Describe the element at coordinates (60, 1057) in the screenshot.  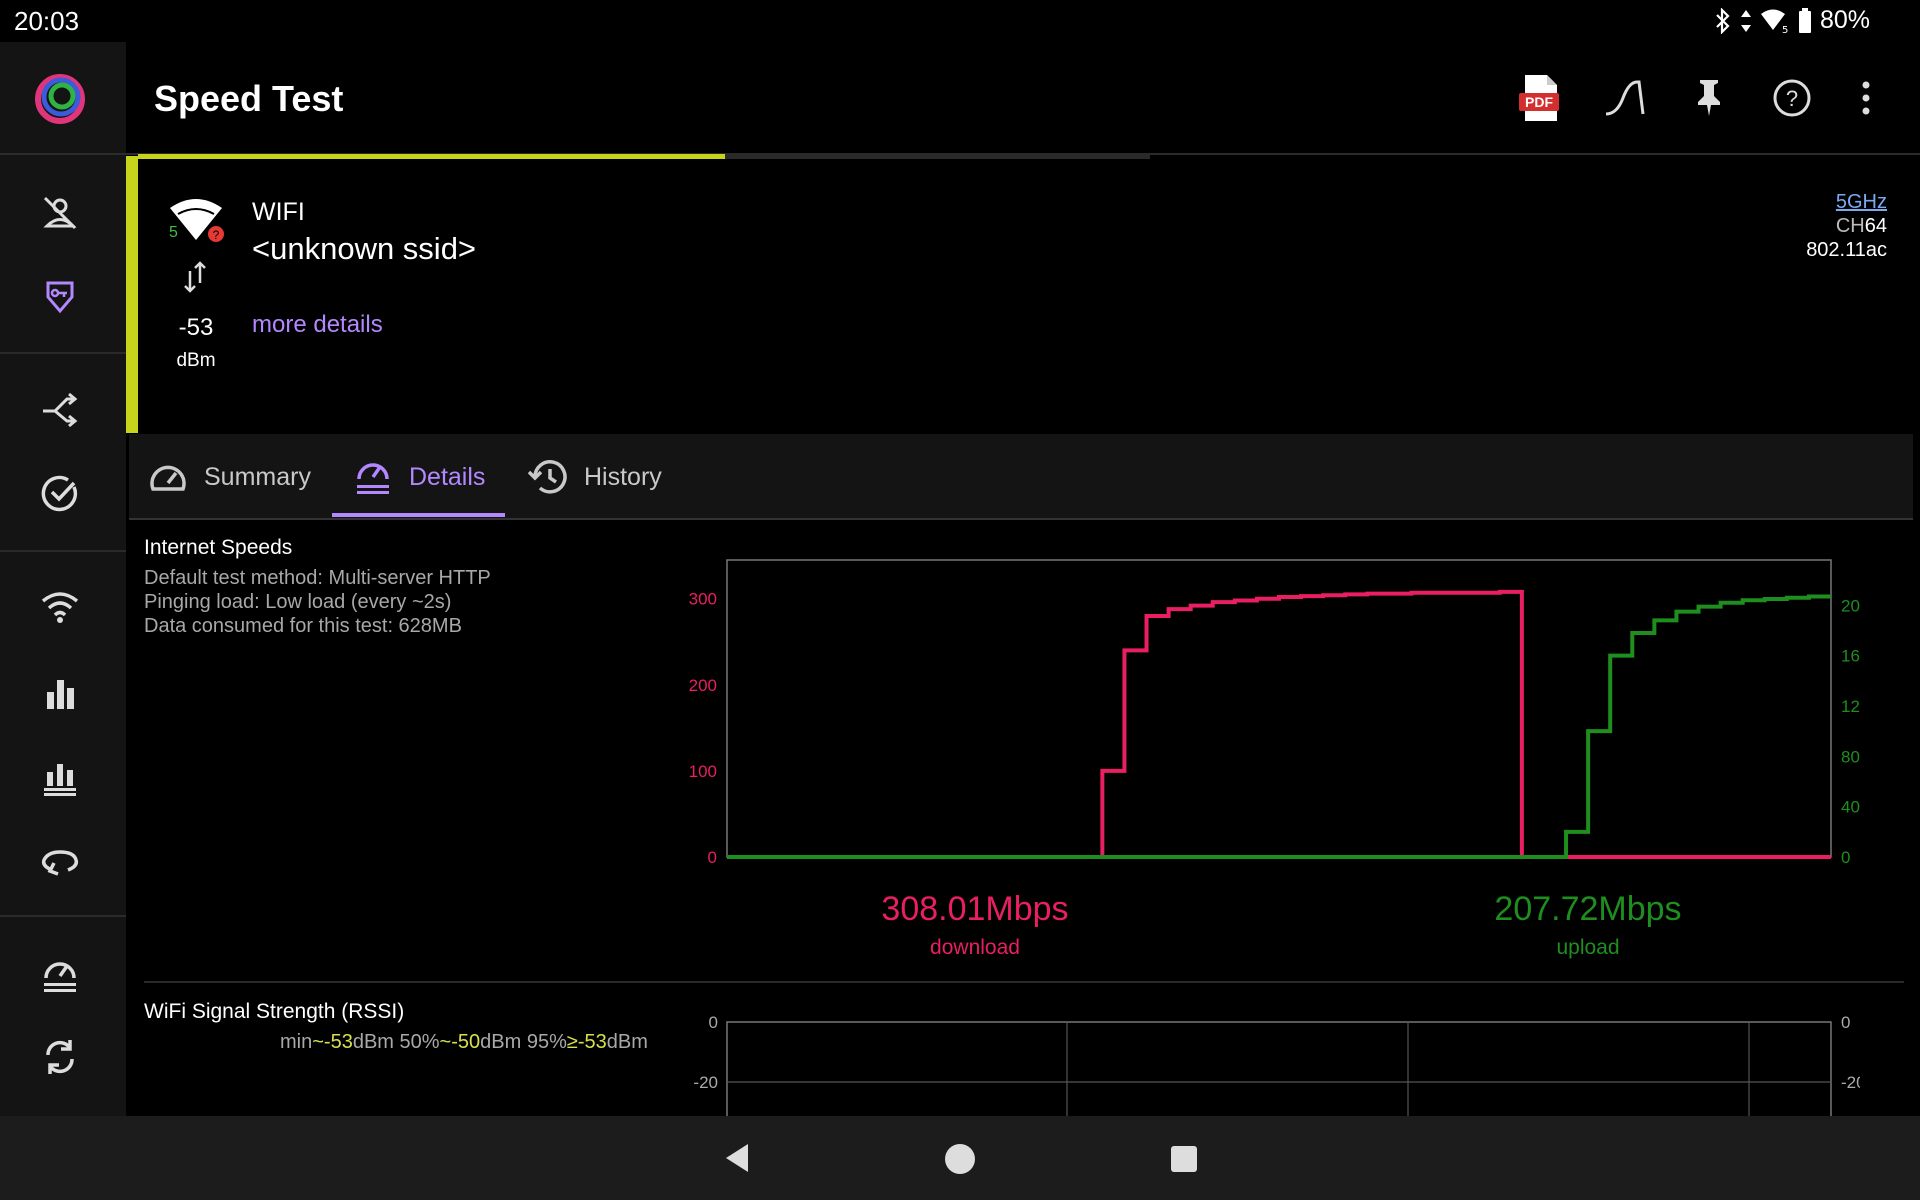
I see `sync-icon` at that location.